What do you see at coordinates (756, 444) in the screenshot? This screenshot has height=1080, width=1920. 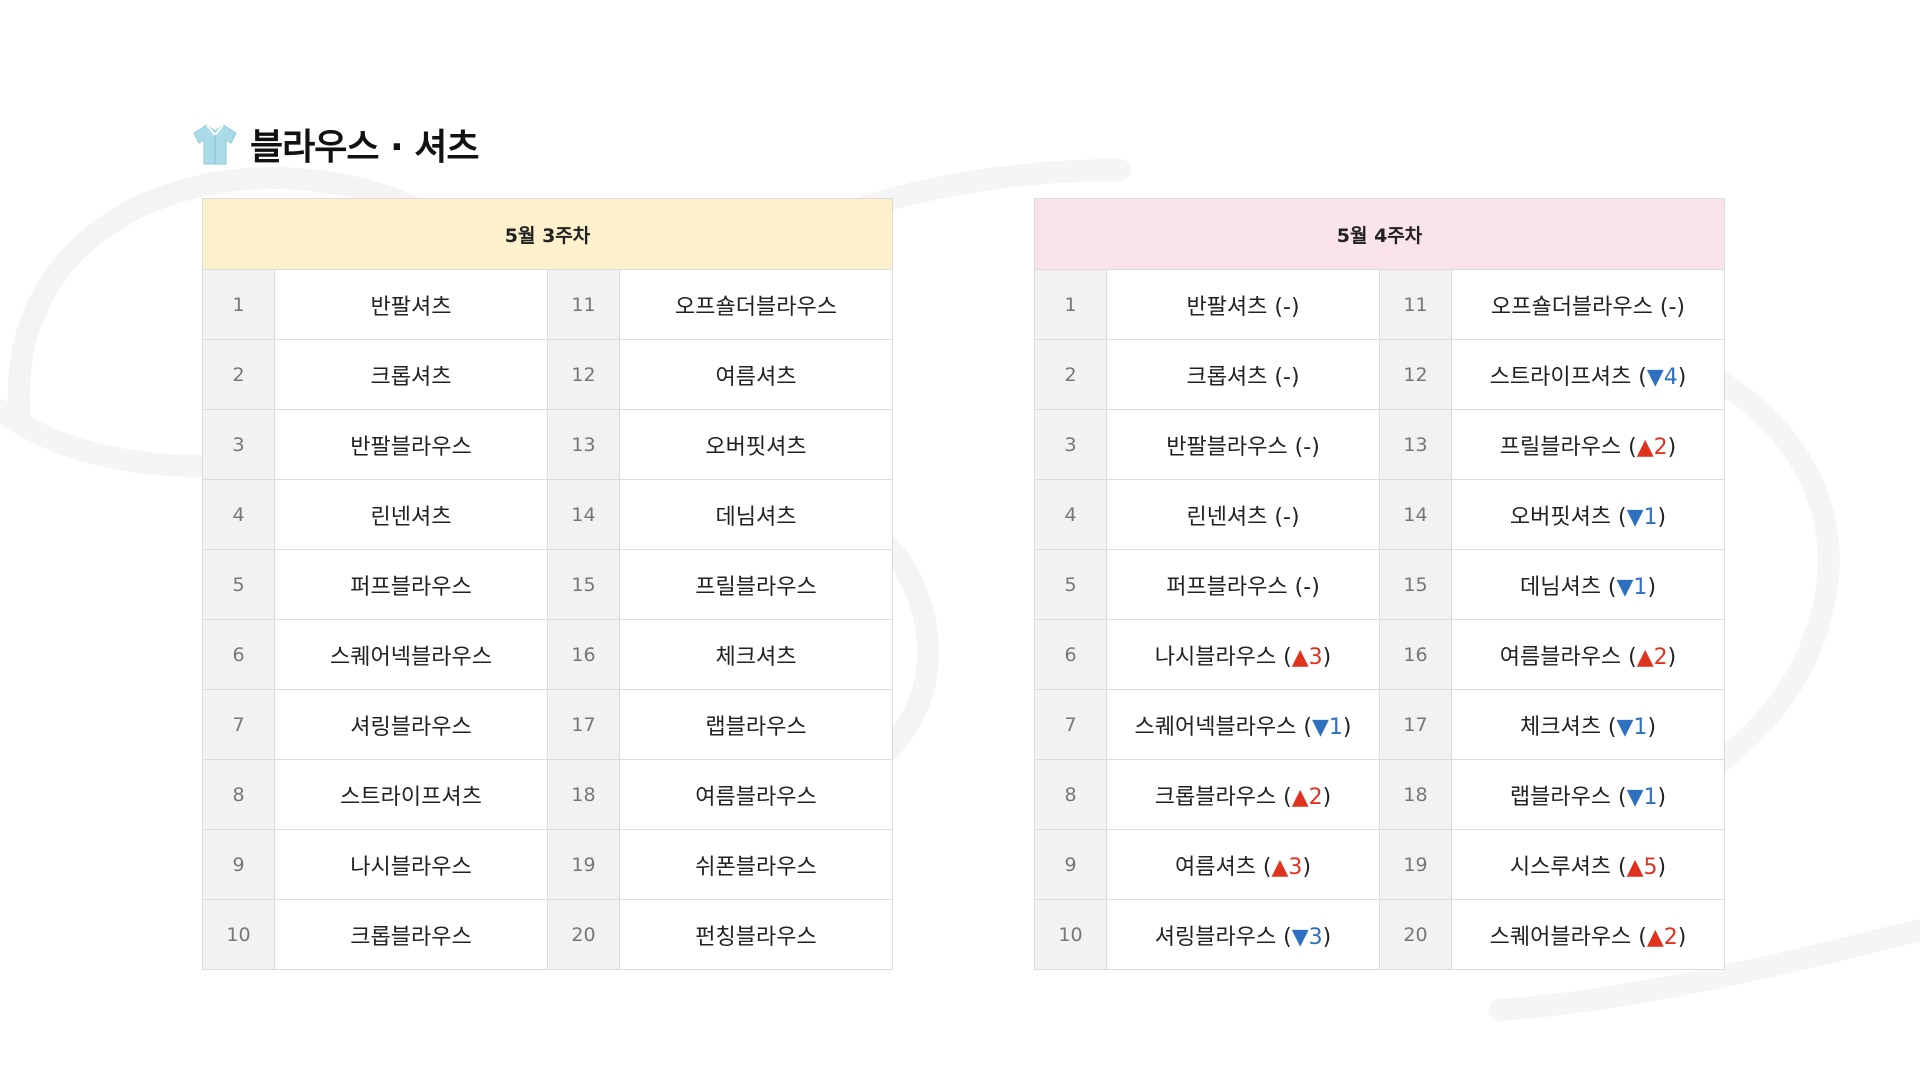 I see `item-name: 오버핏셔츠` at bounding box center [756, 444].